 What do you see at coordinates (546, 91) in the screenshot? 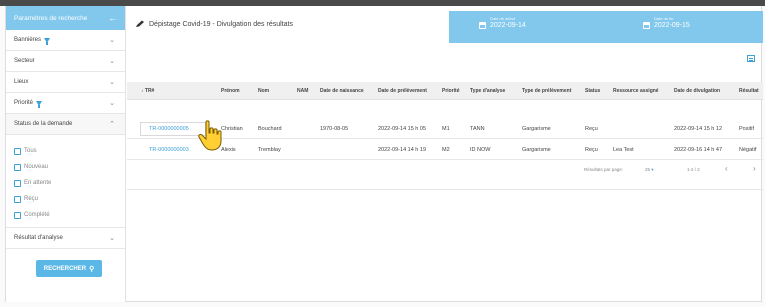
I see `column-header-type-prelevement: Type de prélèvement` at bounding box center [546, 91].